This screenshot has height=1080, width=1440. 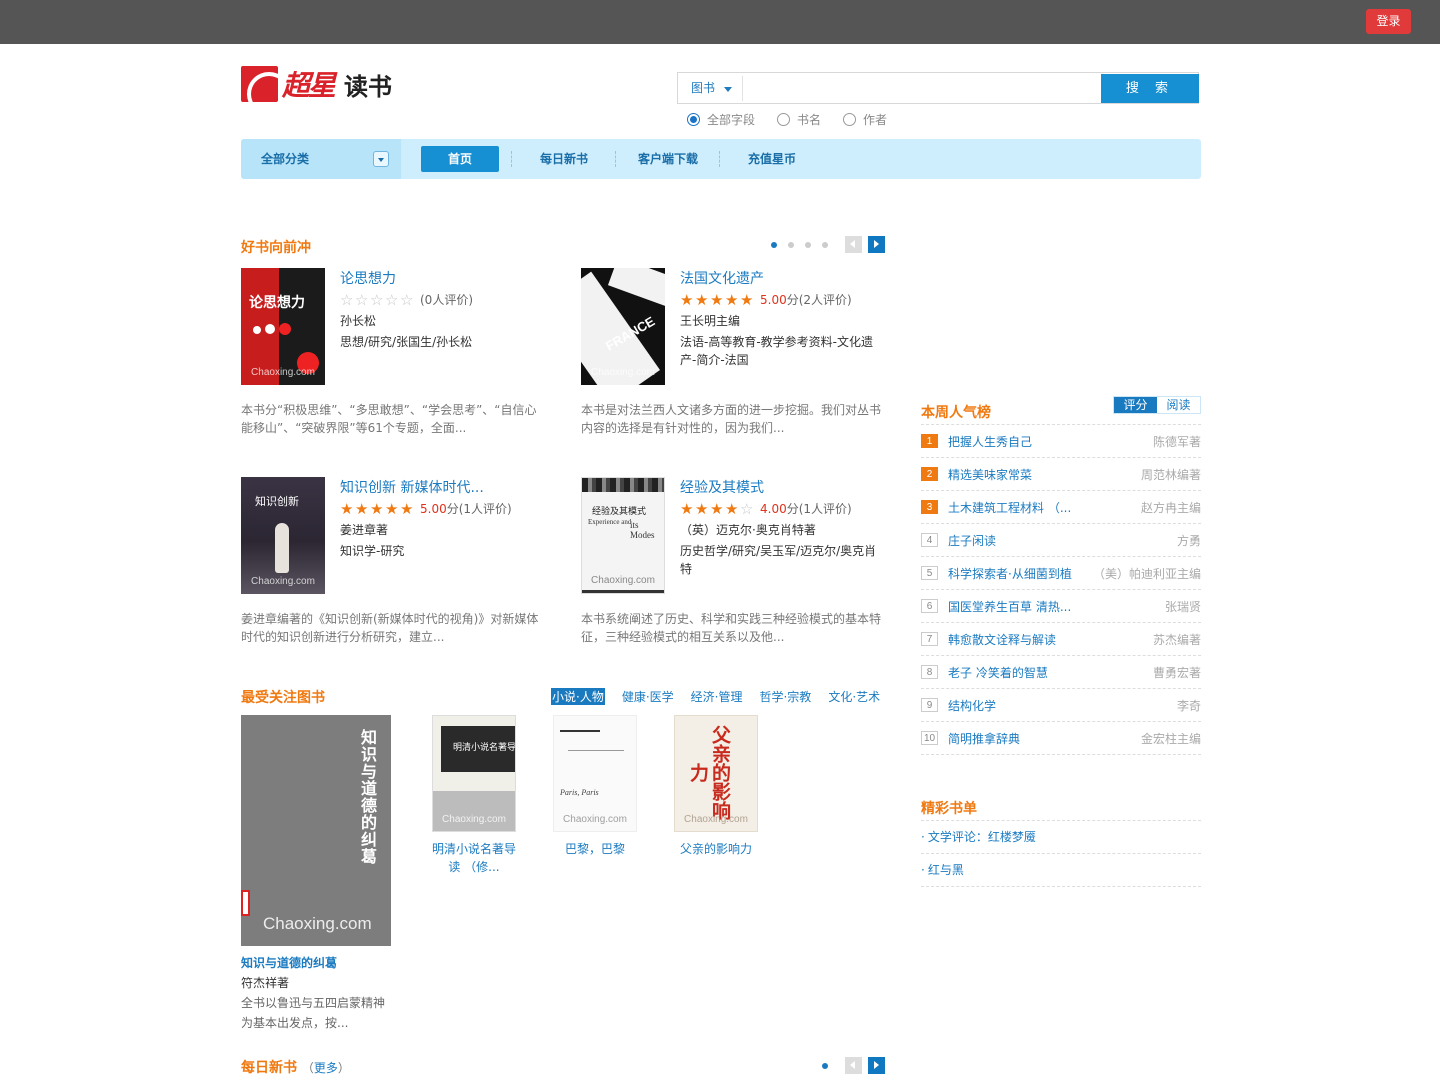 What do you see at coordinates (1135, 405) in the screenshot?
I see `tab-score: 评分` at bounding box center [1135, 405].